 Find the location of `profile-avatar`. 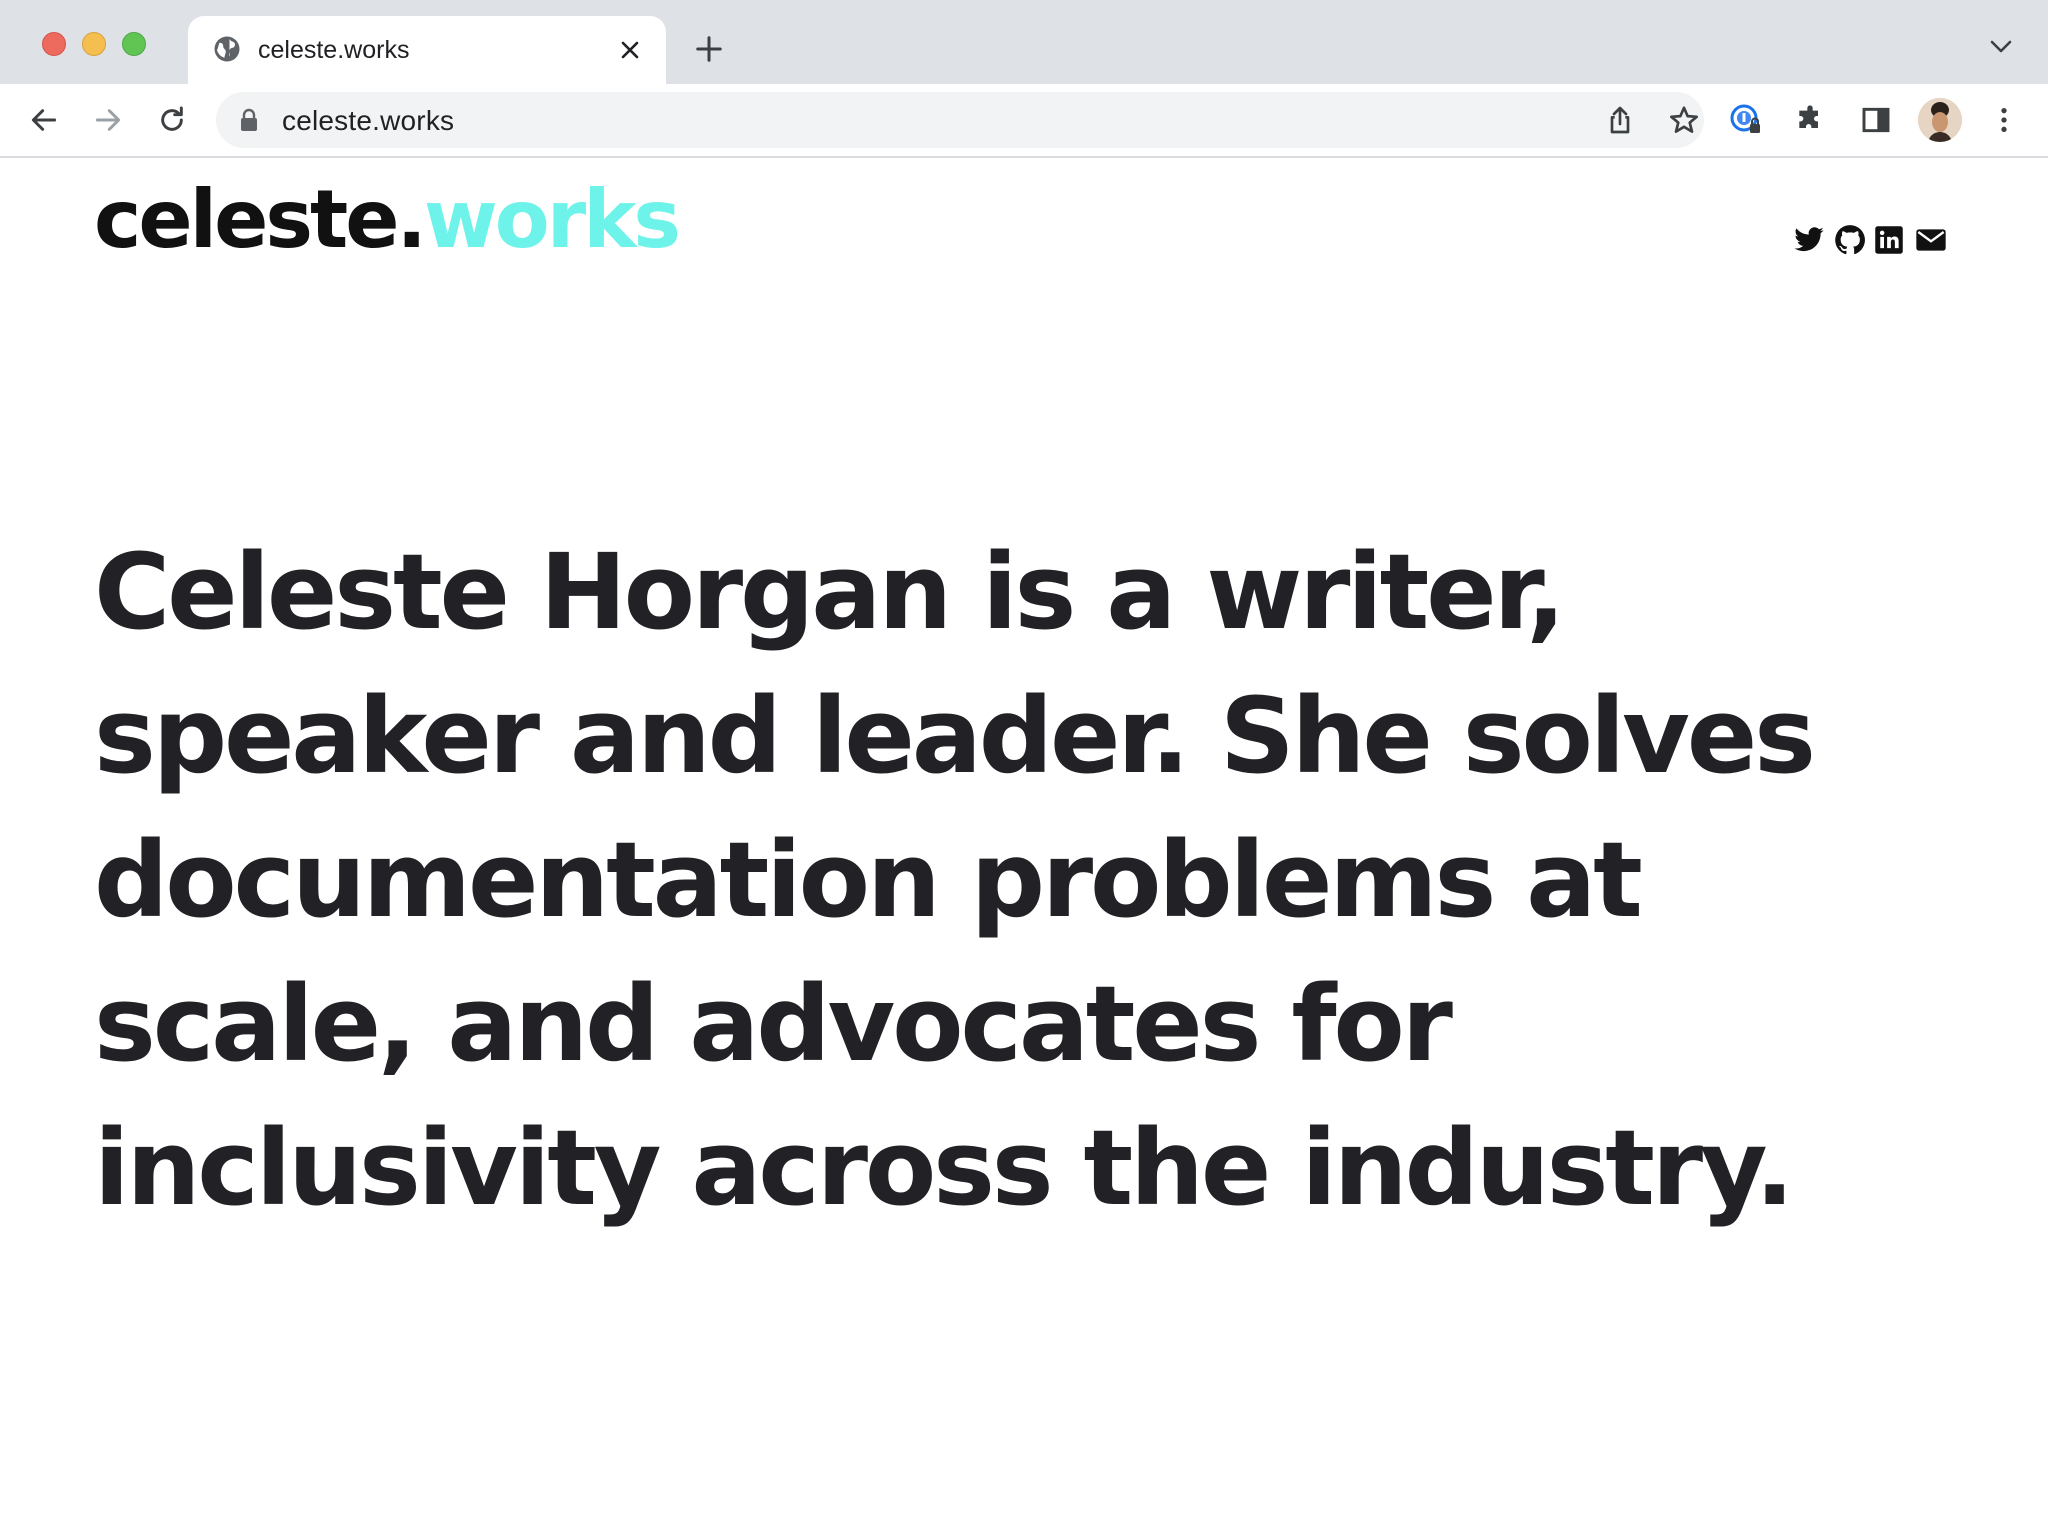

profile-avatar is located at coordinates (1940, 120).